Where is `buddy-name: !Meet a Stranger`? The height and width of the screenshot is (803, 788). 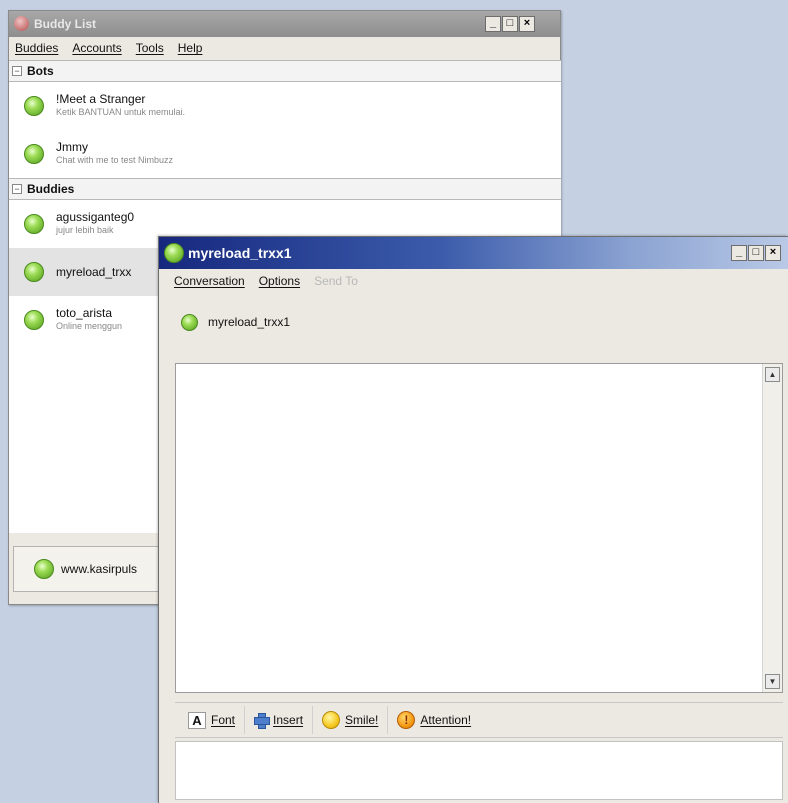
buddy-name: !Meet a Stranger is located at coordinates (101, 99).